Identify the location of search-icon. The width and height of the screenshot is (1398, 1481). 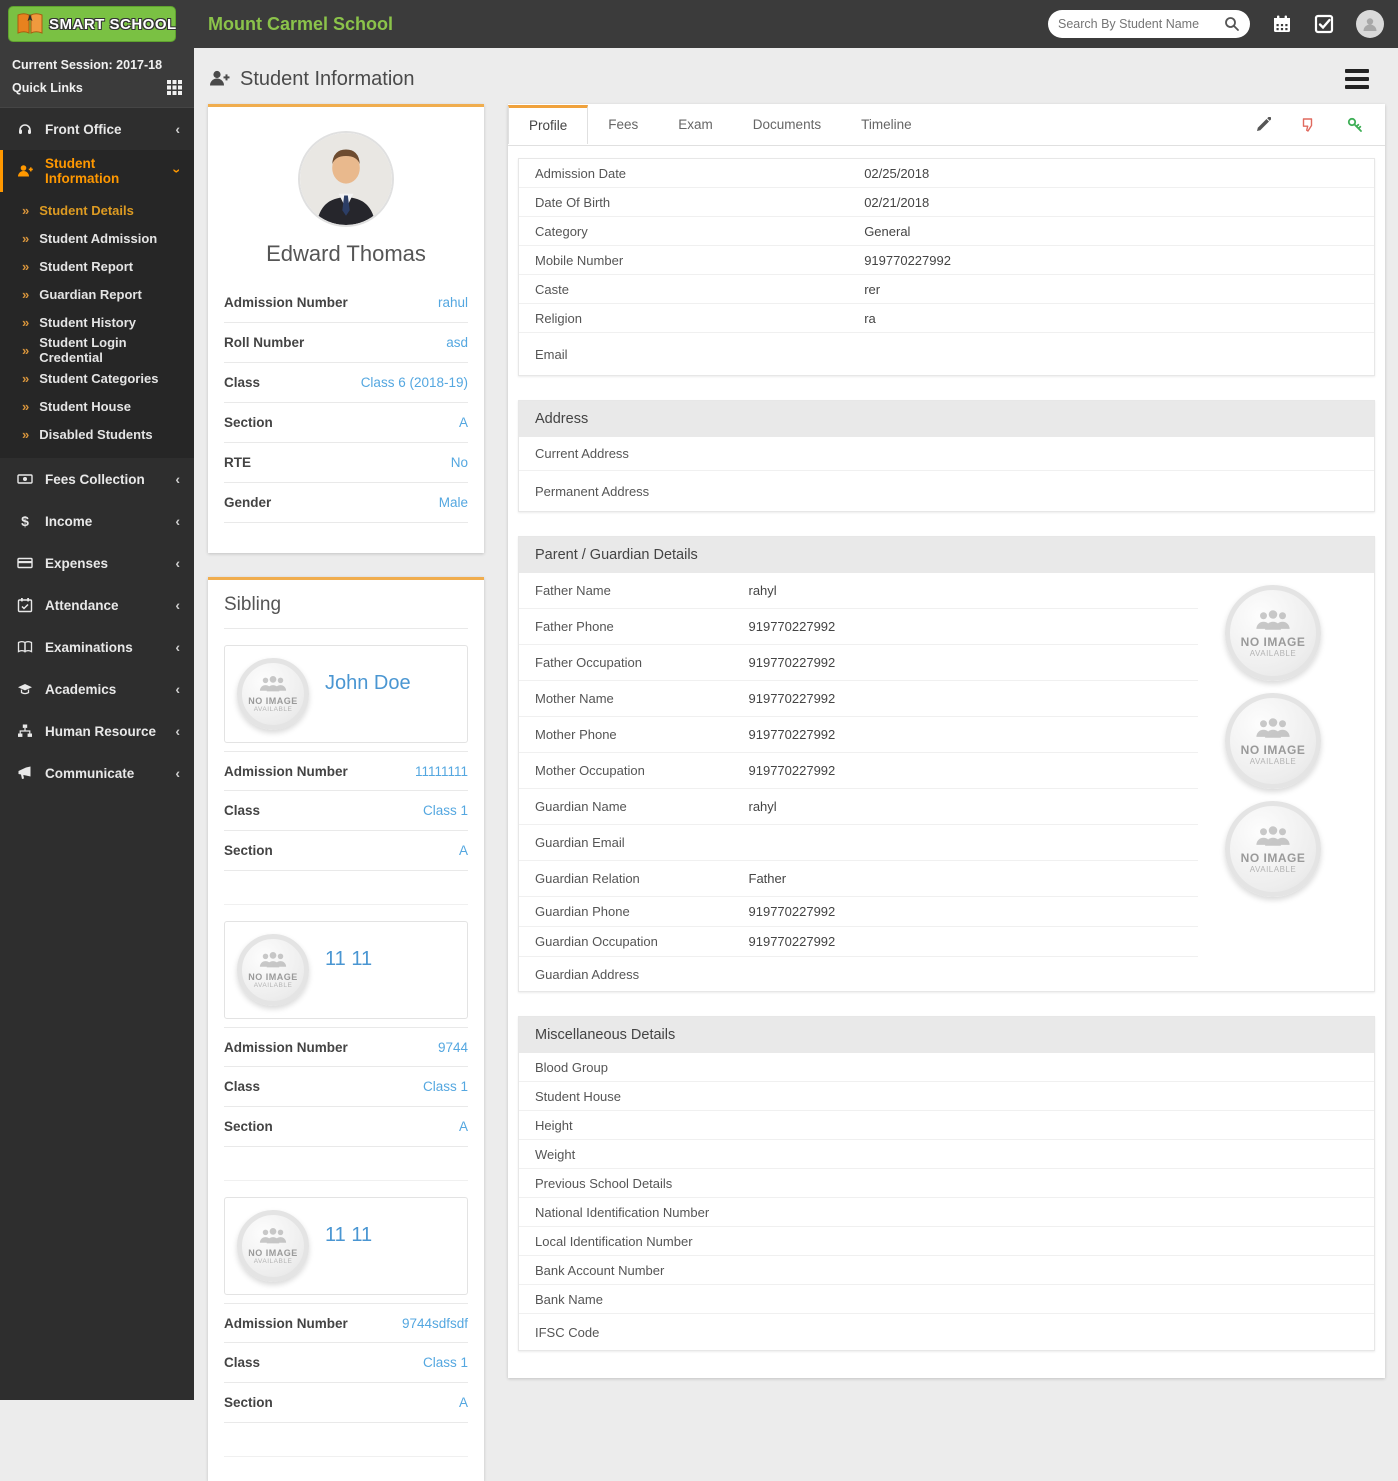
(1232, 24).